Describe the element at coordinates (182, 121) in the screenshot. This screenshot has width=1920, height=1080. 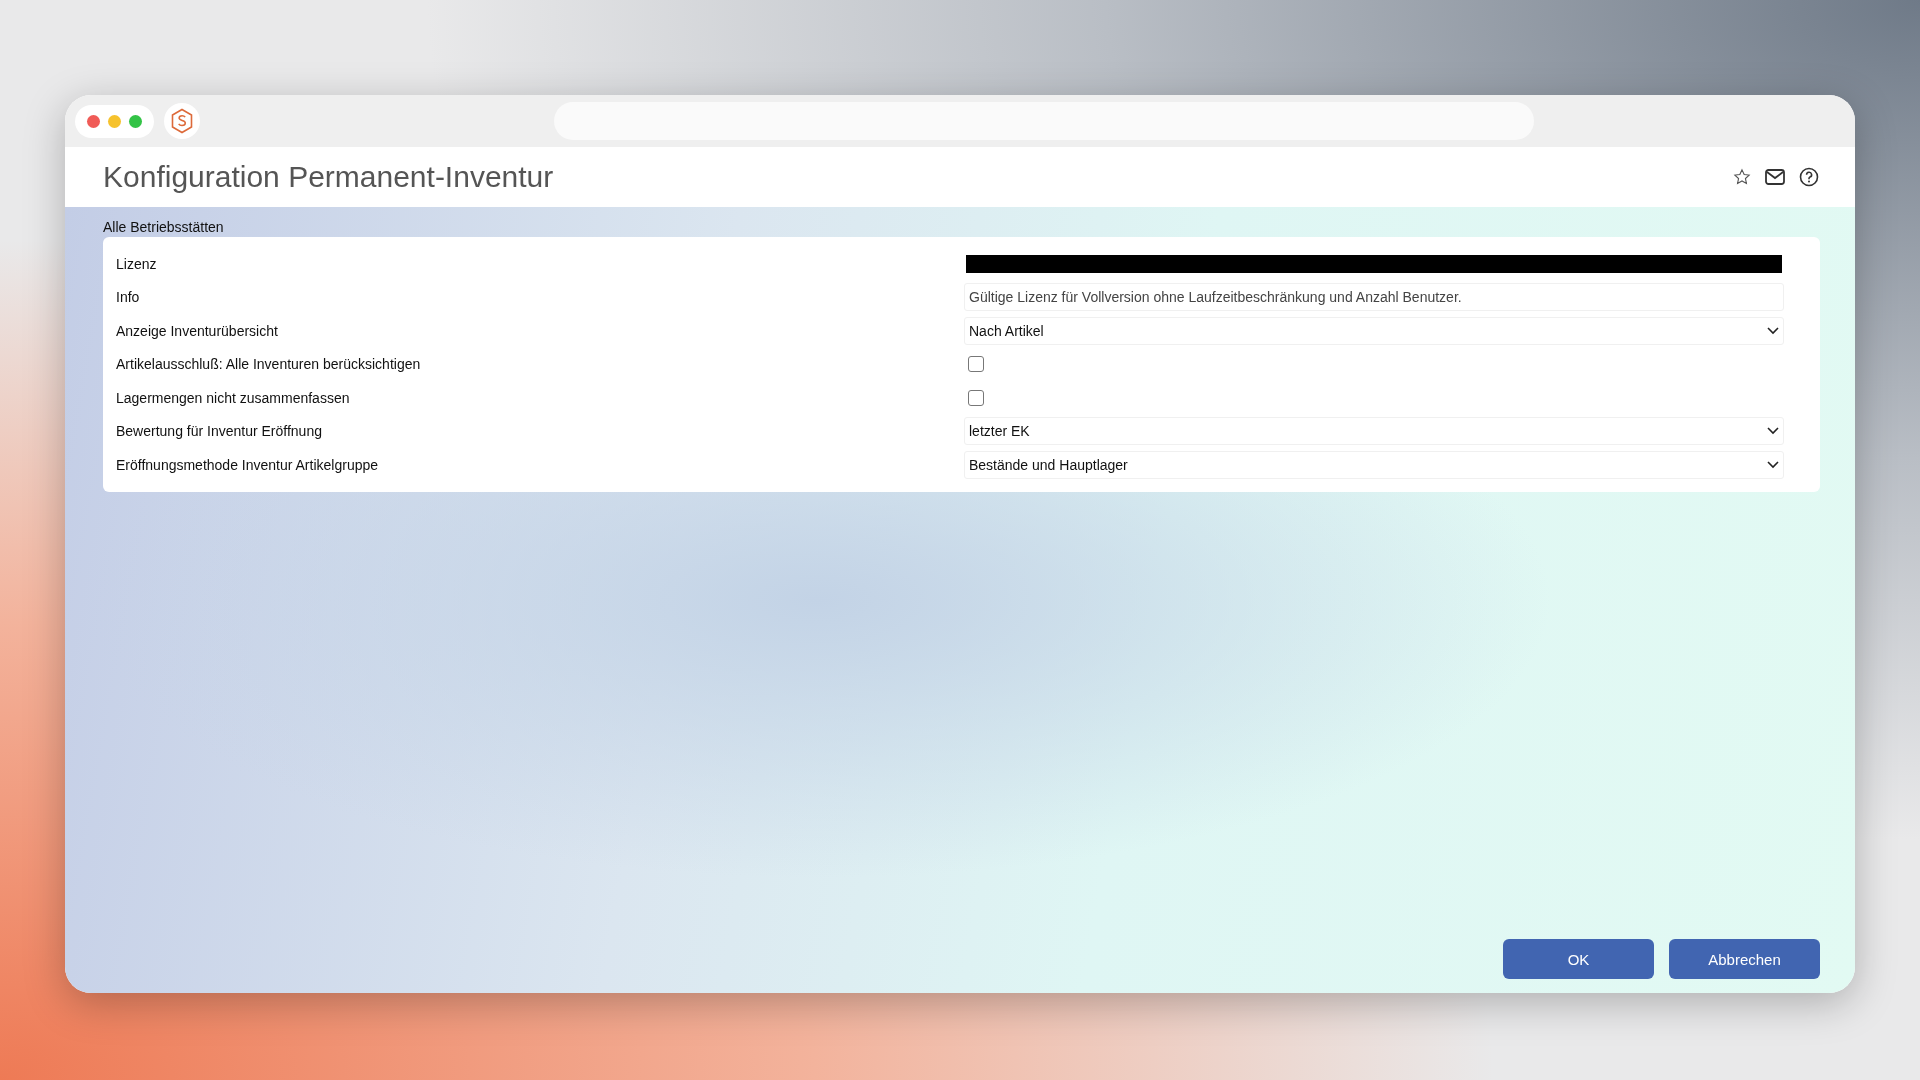
I see `hexagon-logo-icon` at that location.